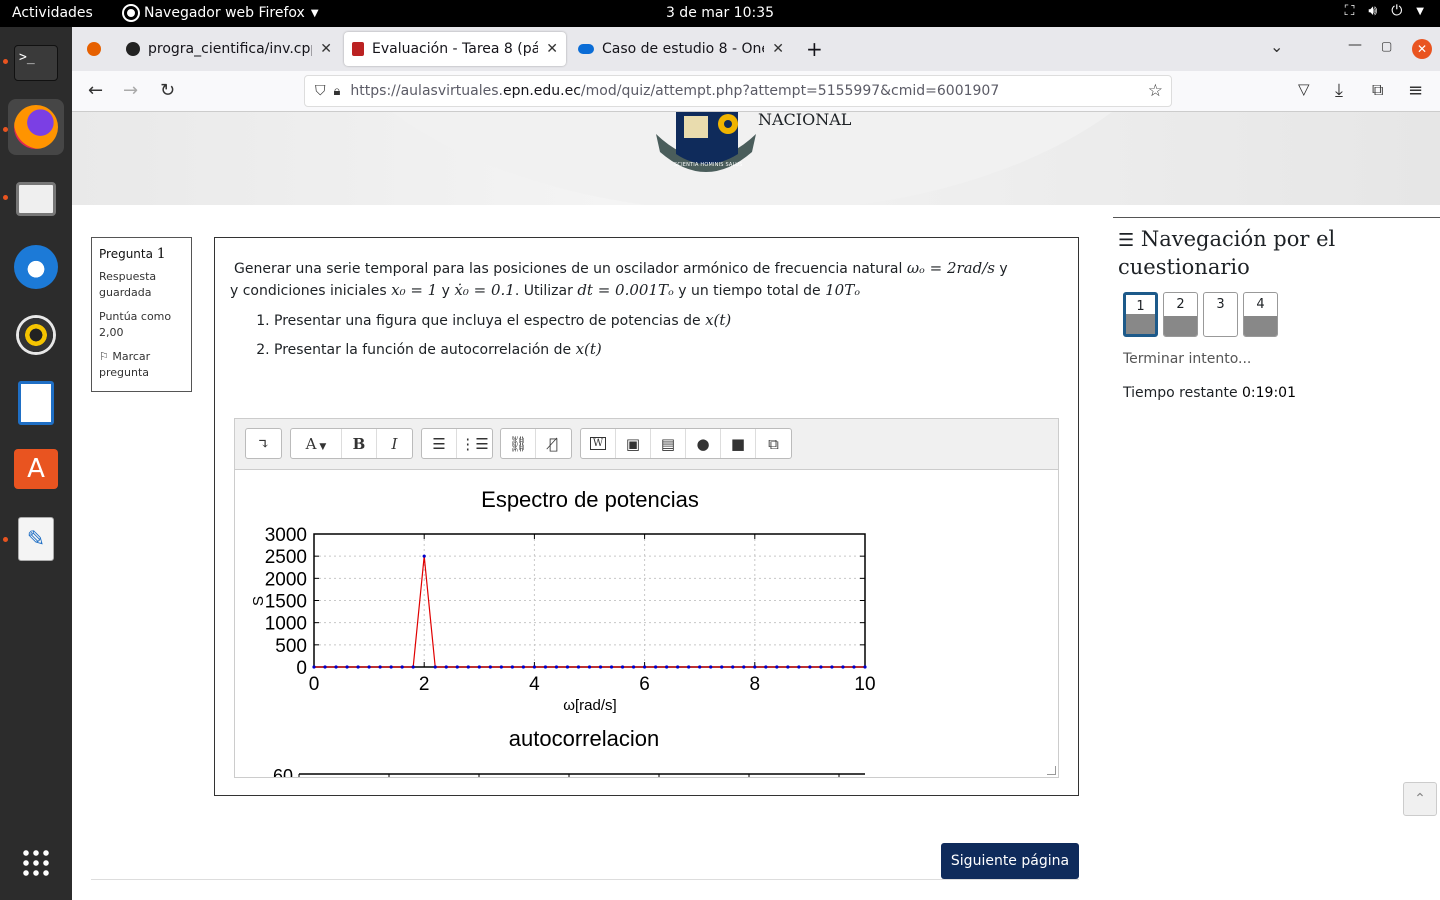  I want to click on italic-icon: I, so click(394, 443).